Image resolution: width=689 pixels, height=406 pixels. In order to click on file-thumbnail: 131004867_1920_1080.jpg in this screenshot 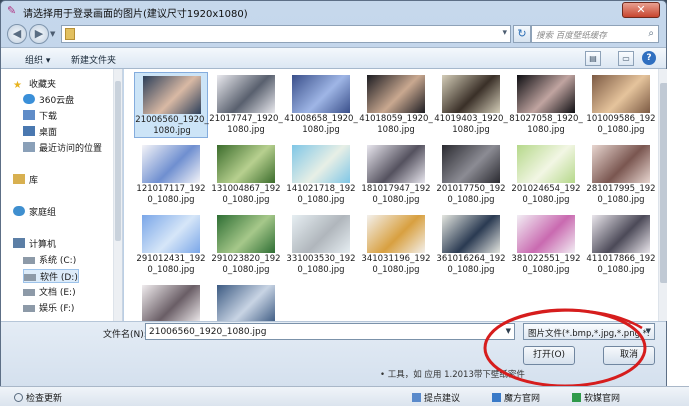, I will do `click(246, 175)`.